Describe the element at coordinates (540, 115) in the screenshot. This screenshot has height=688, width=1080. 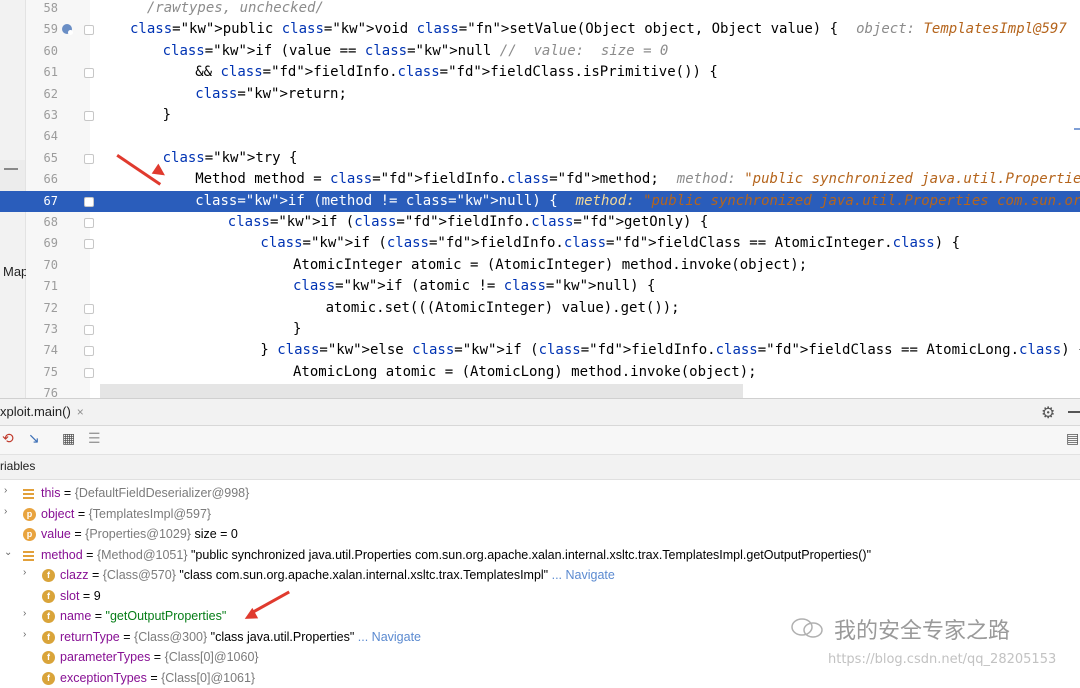
I see `code-line: 63}` at that location.